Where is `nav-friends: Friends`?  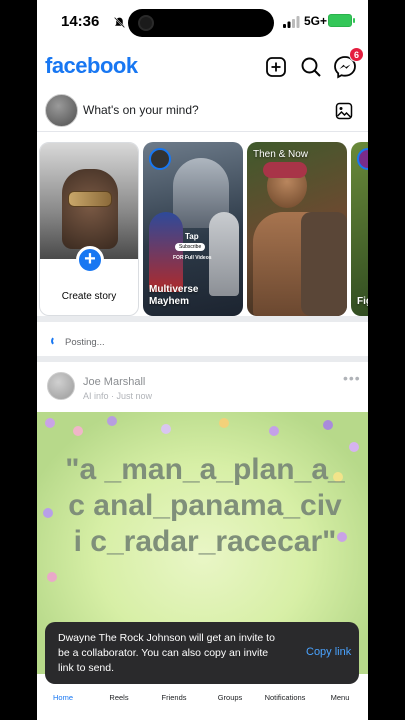 nav-friends: Friends is located at coordinates (174, 702).